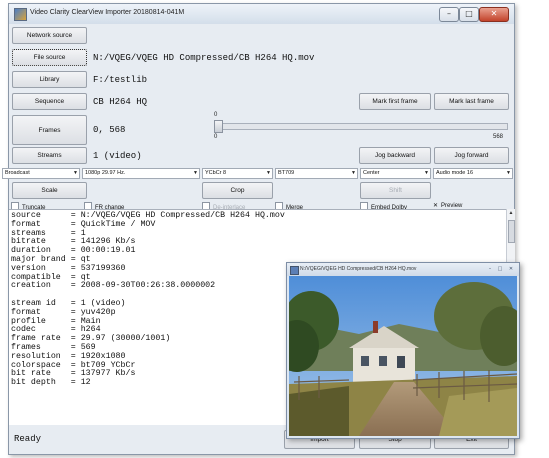  What do you see at coordinates (395, 101) in the screenshot?
I see `mark-first-frame-button: Mark first frame` at bounding box center [395, 101].